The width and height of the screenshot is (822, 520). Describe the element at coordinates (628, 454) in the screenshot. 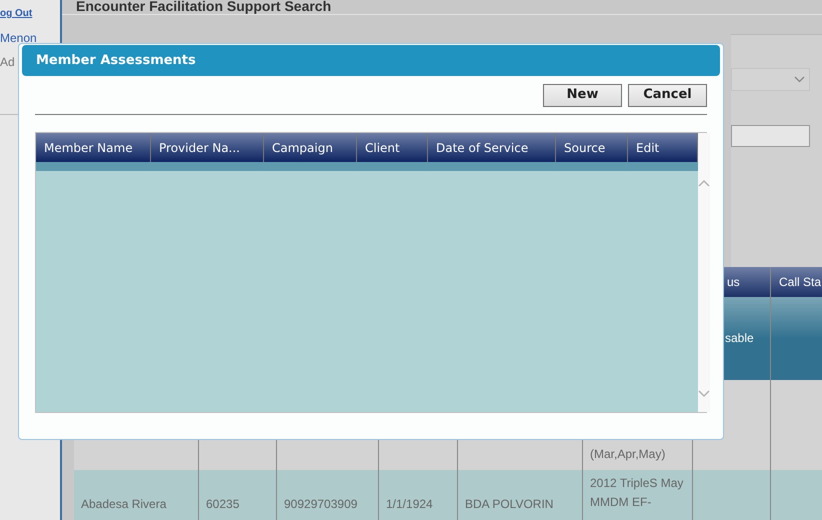

I see `table-cell-text: (Mar,Apr,May)` at that location.